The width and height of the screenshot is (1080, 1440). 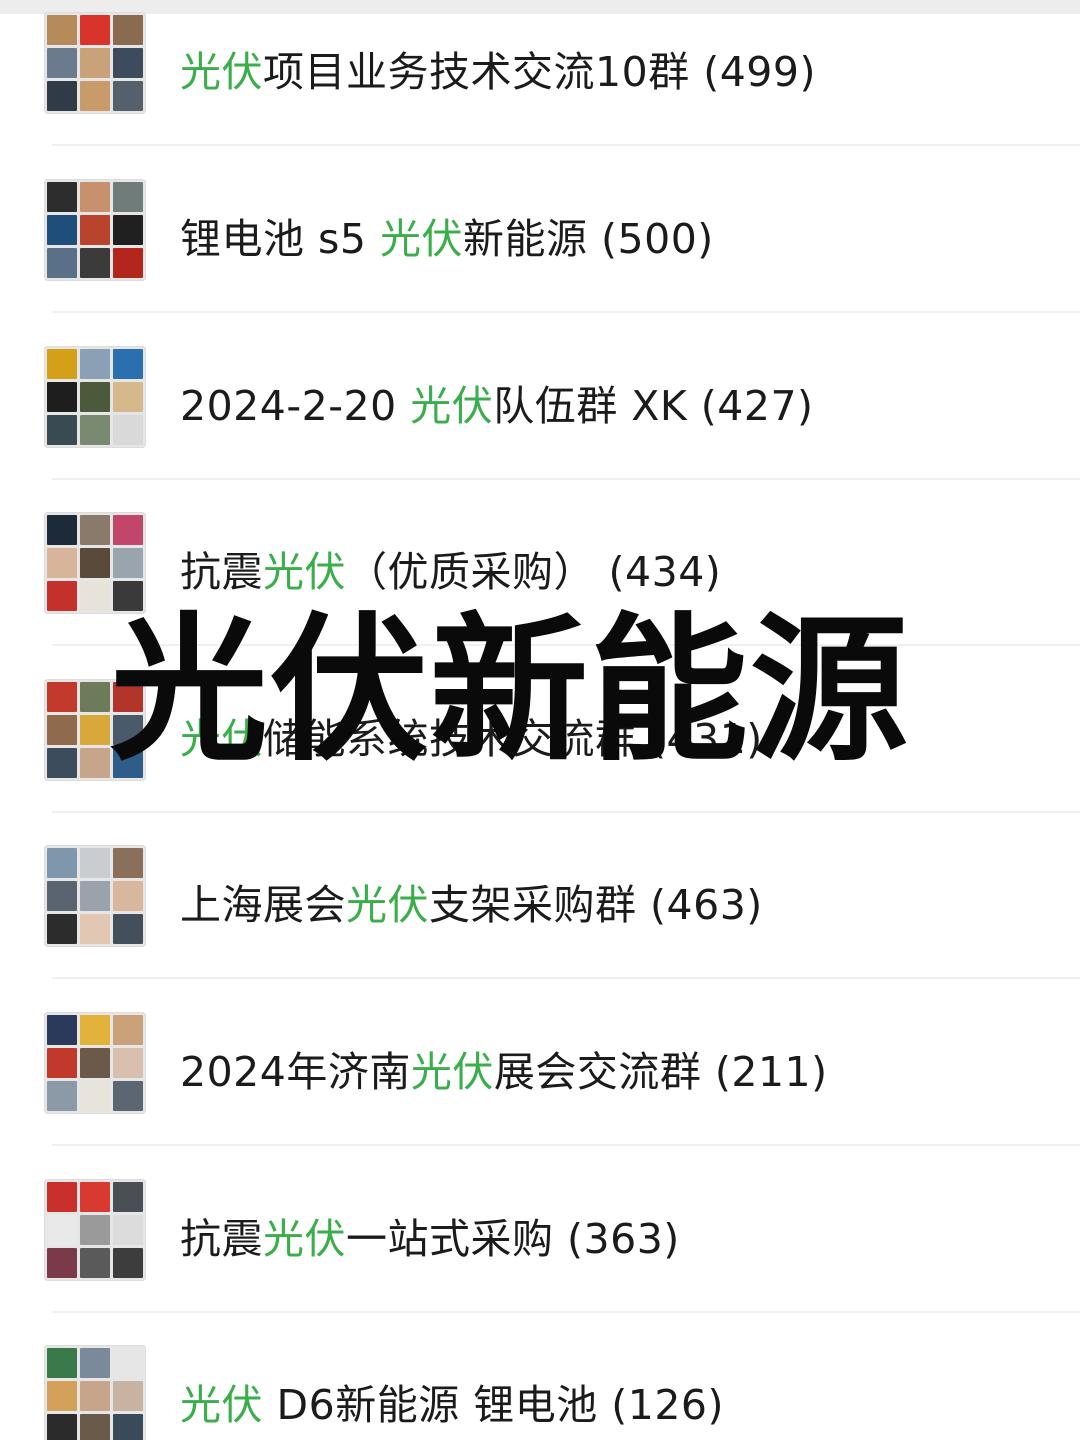 I want to click on title-prefix: 上海展会, so click(x=263, y=905).